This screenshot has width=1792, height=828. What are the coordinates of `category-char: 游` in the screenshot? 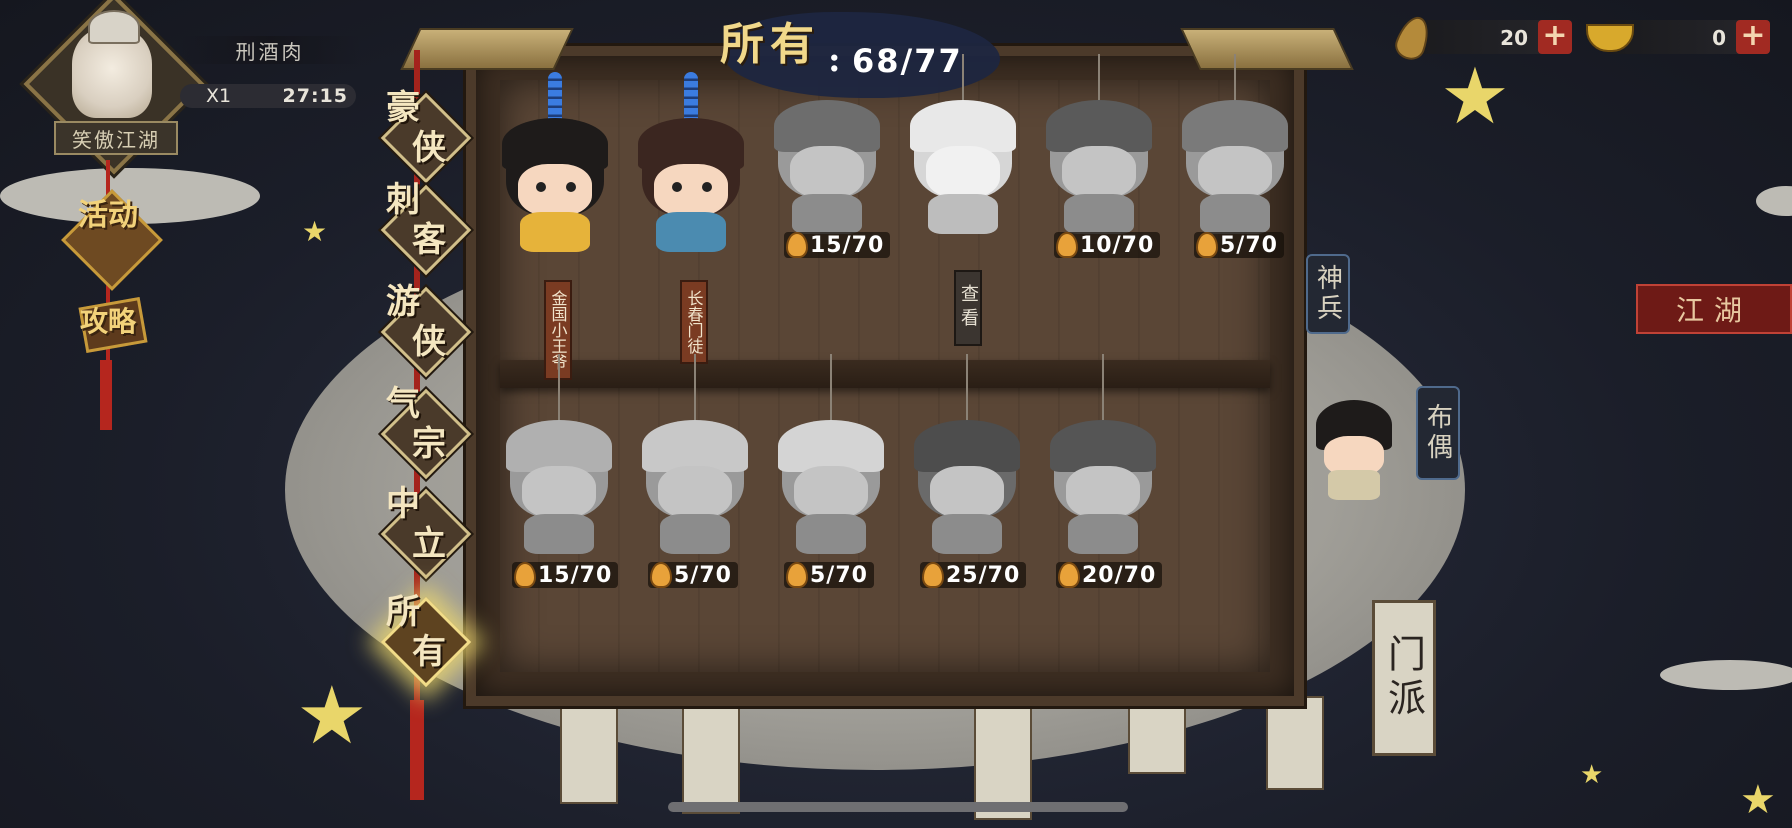 It's located at (403, 302).